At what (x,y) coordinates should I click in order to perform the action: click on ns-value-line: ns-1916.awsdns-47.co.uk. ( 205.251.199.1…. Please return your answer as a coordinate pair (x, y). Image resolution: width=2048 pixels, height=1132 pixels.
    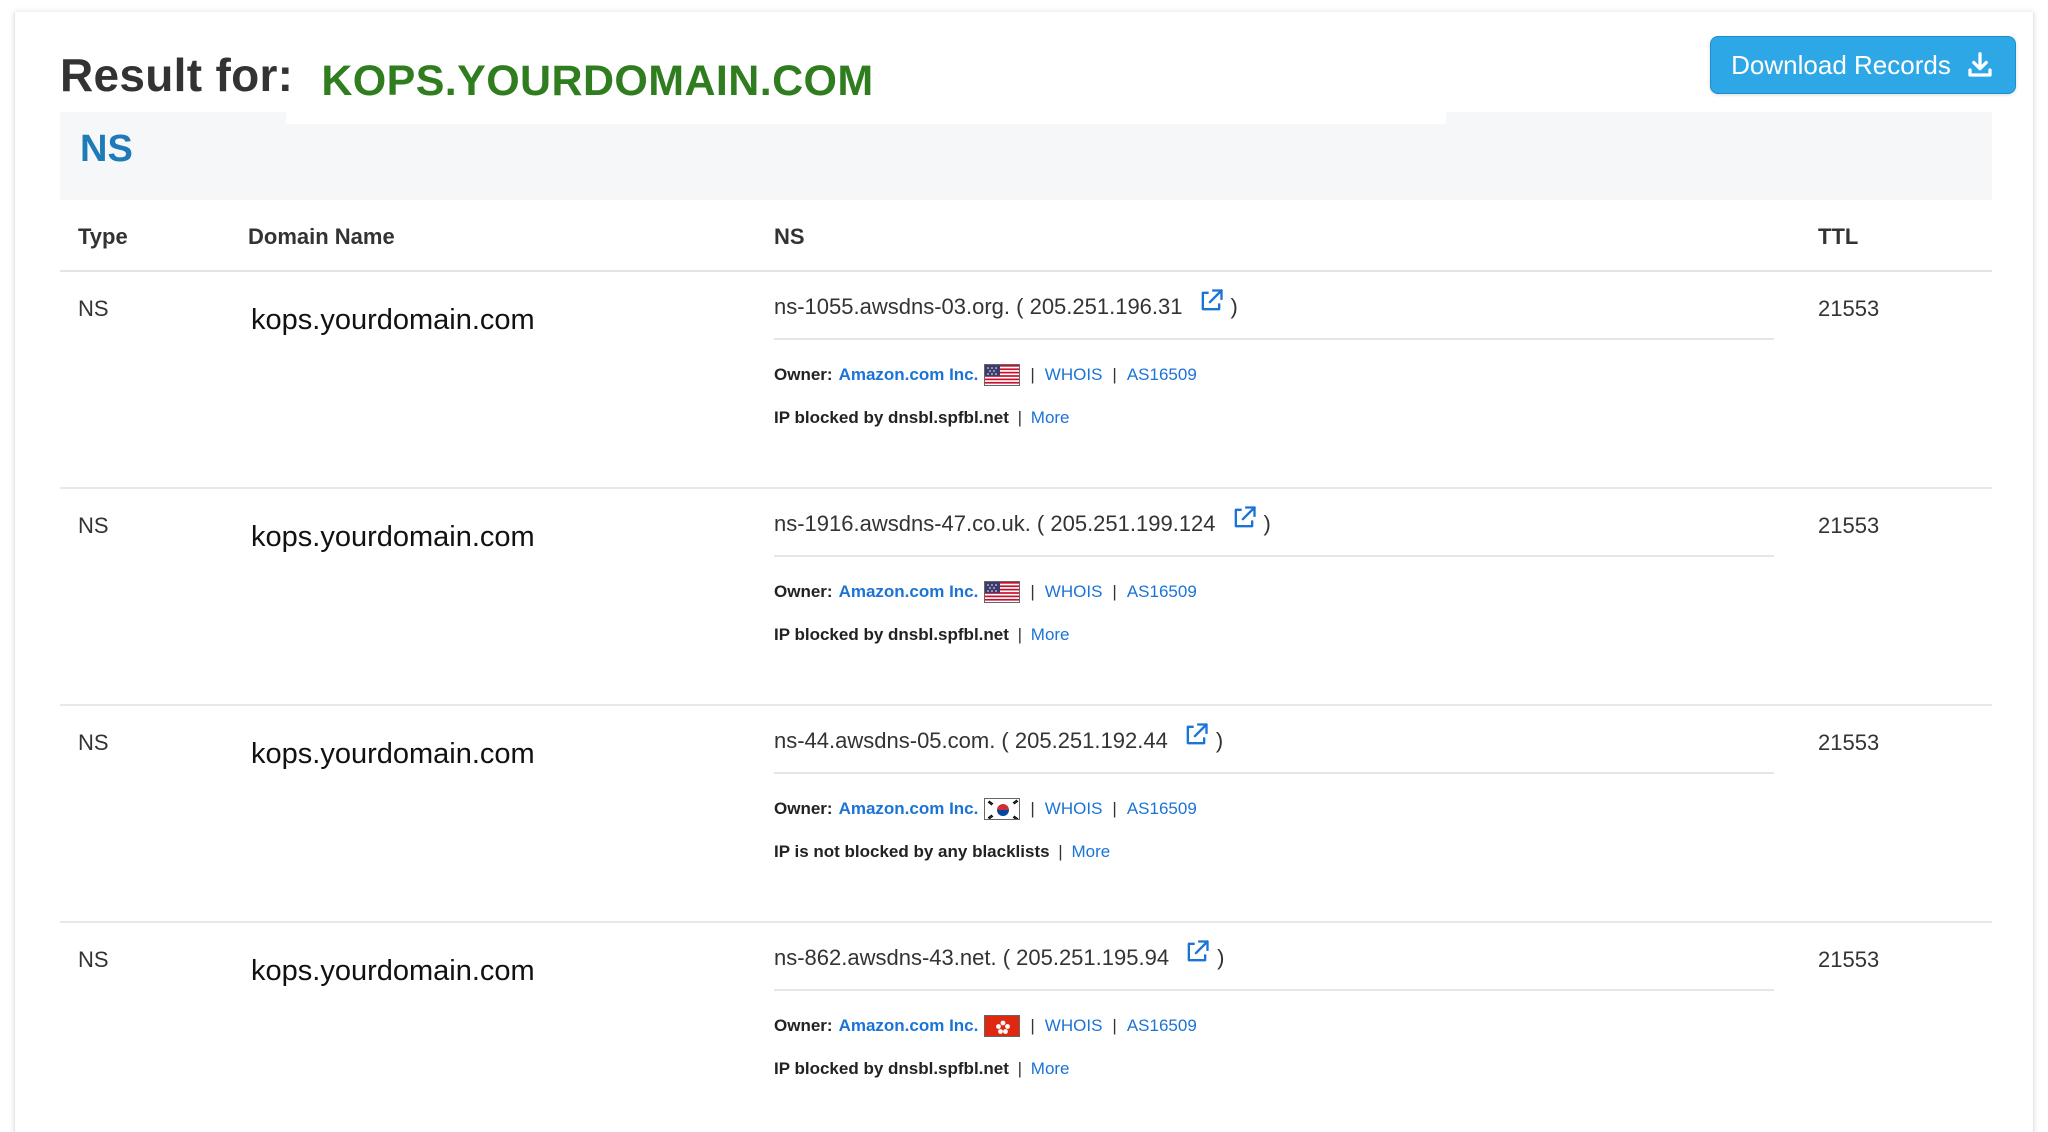
    Looking at the image, I should click on (1274, 524).